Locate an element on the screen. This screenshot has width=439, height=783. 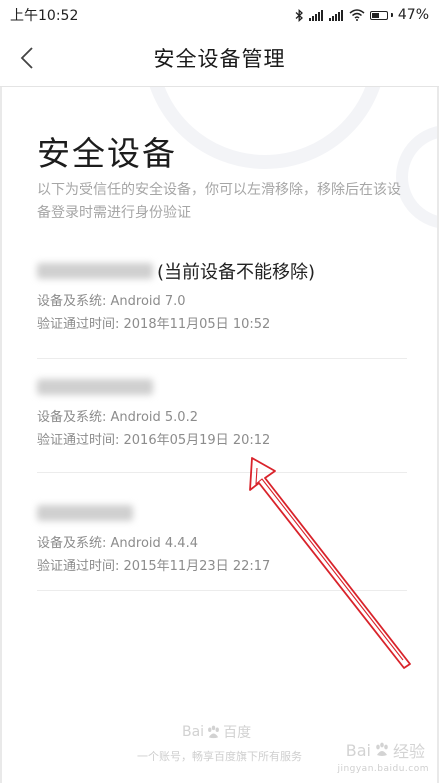
device-system: 设备及系统: Android 4.4.4 is located at coordinates (117, 543).